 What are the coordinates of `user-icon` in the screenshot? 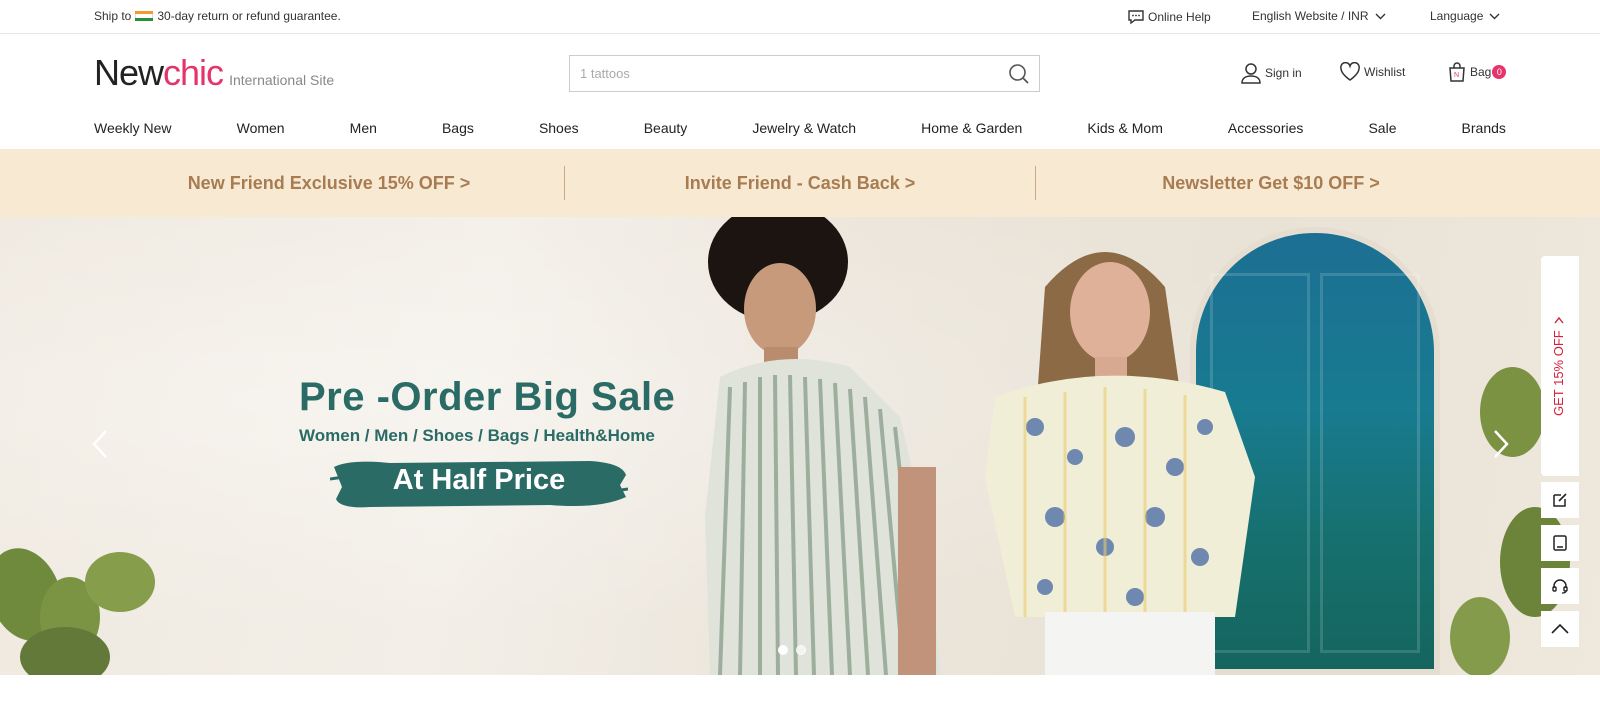 It's located at (1251, 73).